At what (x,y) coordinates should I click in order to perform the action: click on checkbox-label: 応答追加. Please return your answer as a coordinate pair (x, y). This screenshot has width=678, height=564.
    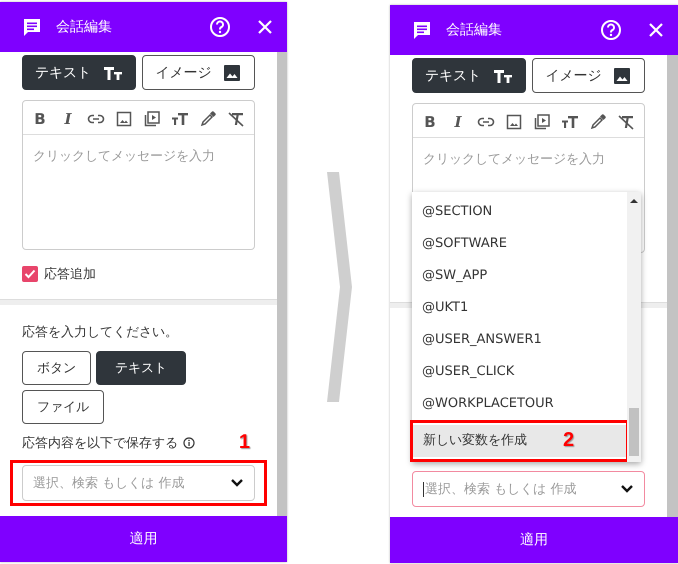
    Looking at the image, I should click on (70, 274).